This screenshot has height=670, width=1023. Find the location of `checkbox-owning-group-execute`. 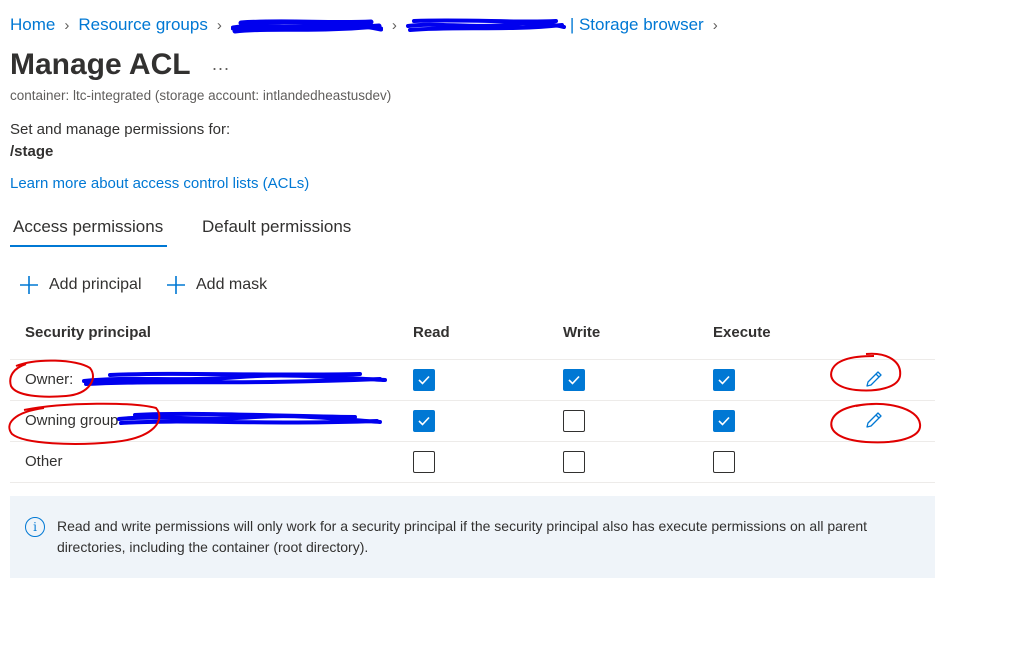

checkbox-owning-group-execute is located at coordinates (724, 421).